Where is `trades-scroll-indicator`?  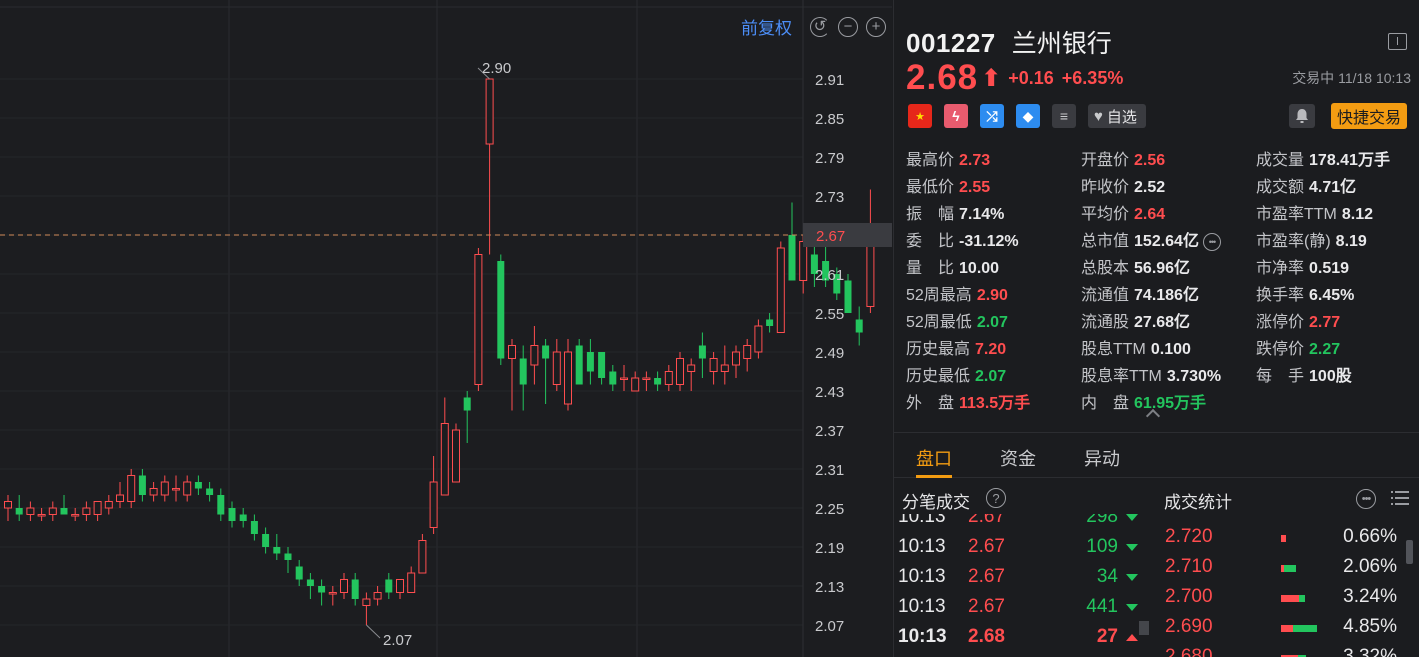 trades-scroll-indicator is located at coordinates (1144, 628).